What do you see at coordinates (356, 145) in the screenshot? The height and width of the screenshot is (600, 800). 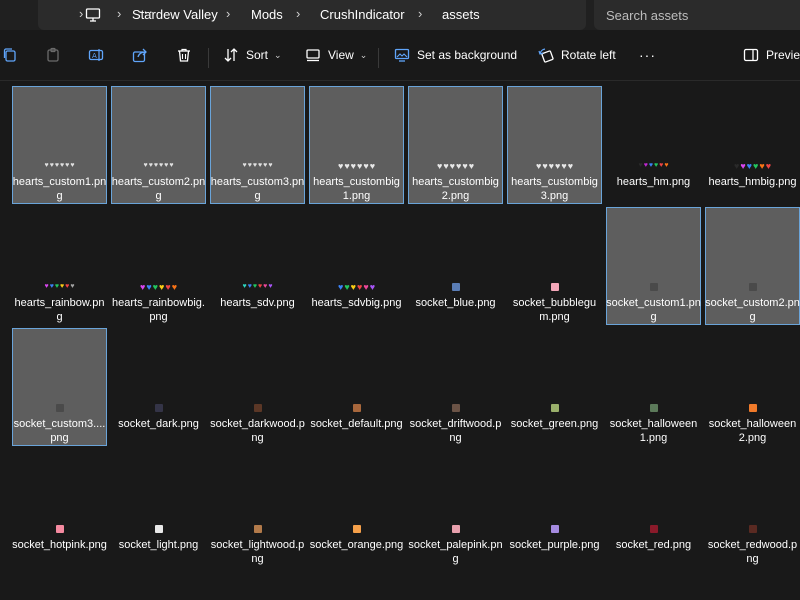 I see `file-item: ♥ ♥ ♥ ♥ ♥ ♥ hearts_custombig1.png` at bounding box center [356, 145].